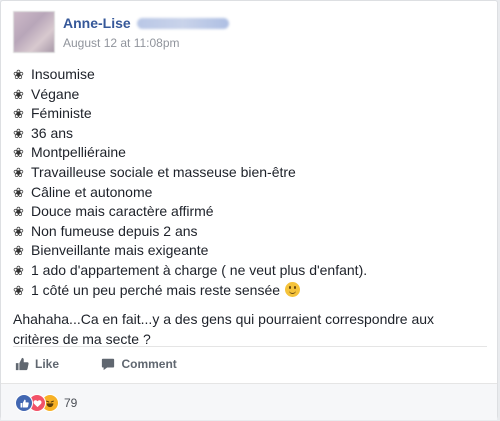 The width and height of the screenshot is (500, 421). I want to click on reactions-bar: 79, so click(249, 401).